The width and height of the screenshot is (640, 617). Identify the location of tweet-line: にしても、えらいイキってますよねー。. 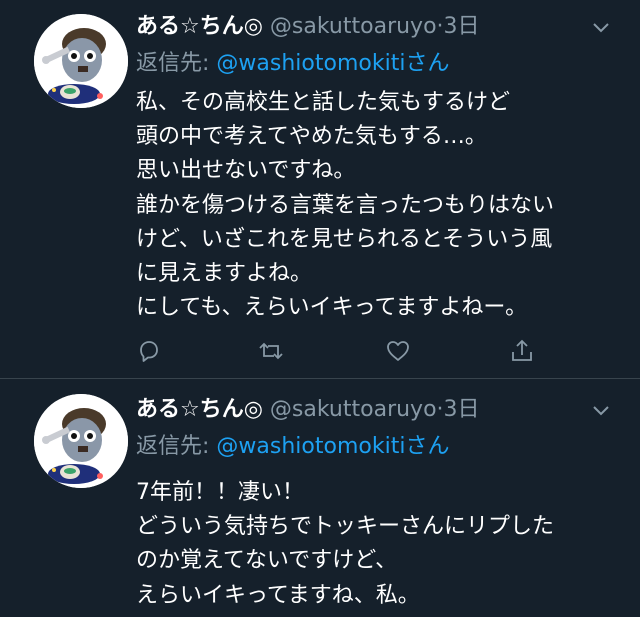
(332, 308).